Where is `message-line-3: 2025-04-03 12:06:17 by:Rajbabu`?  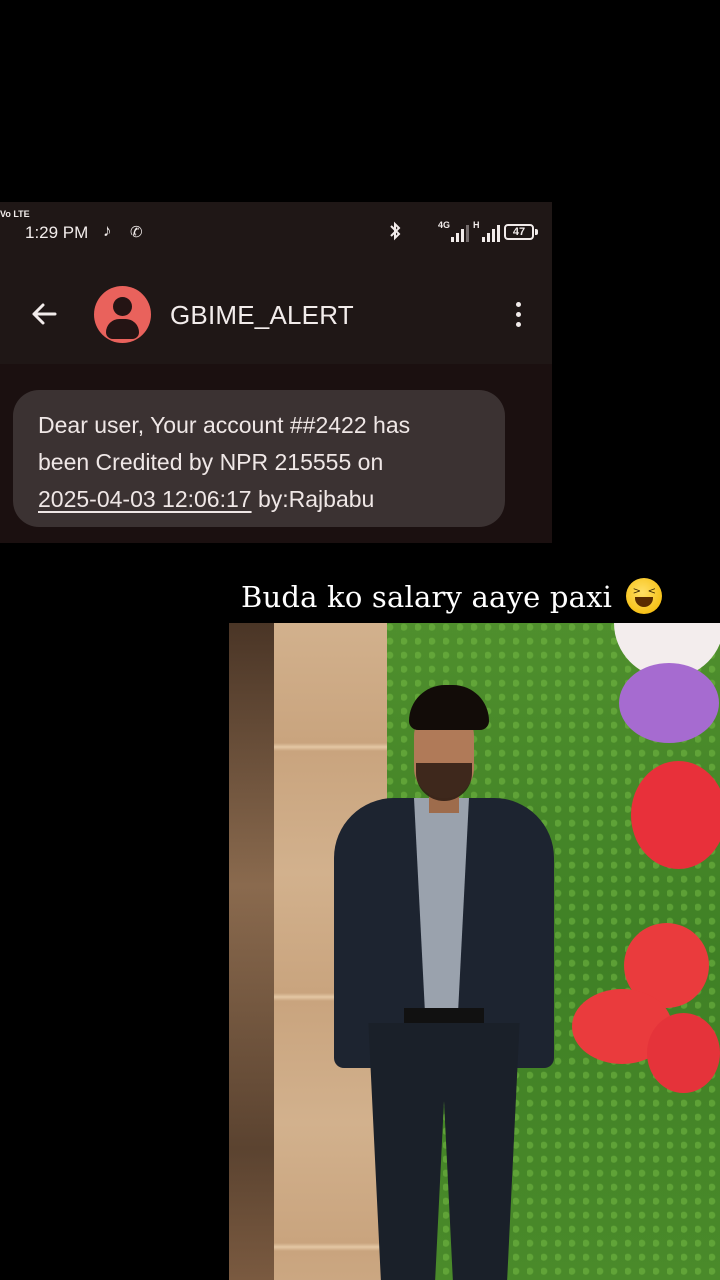
message-line-3: 2025-04-03 12:06:17 by:Rajbabu is located at coordinates (261, 499).